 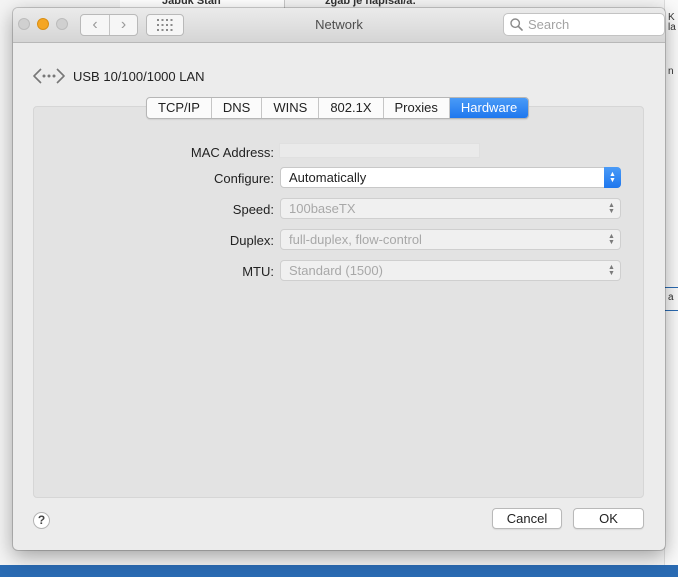 What do you see at coordinates (608, 518) in the screenshot?
I see `ok-button: OK` at bounding box center [608, 518].